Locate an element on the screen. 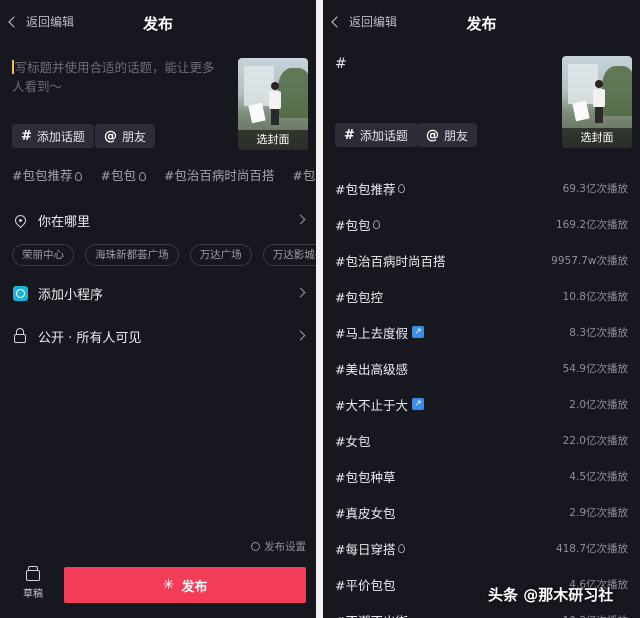  play-count: 169.2亿次播放 is located at coordinates (591, 224).